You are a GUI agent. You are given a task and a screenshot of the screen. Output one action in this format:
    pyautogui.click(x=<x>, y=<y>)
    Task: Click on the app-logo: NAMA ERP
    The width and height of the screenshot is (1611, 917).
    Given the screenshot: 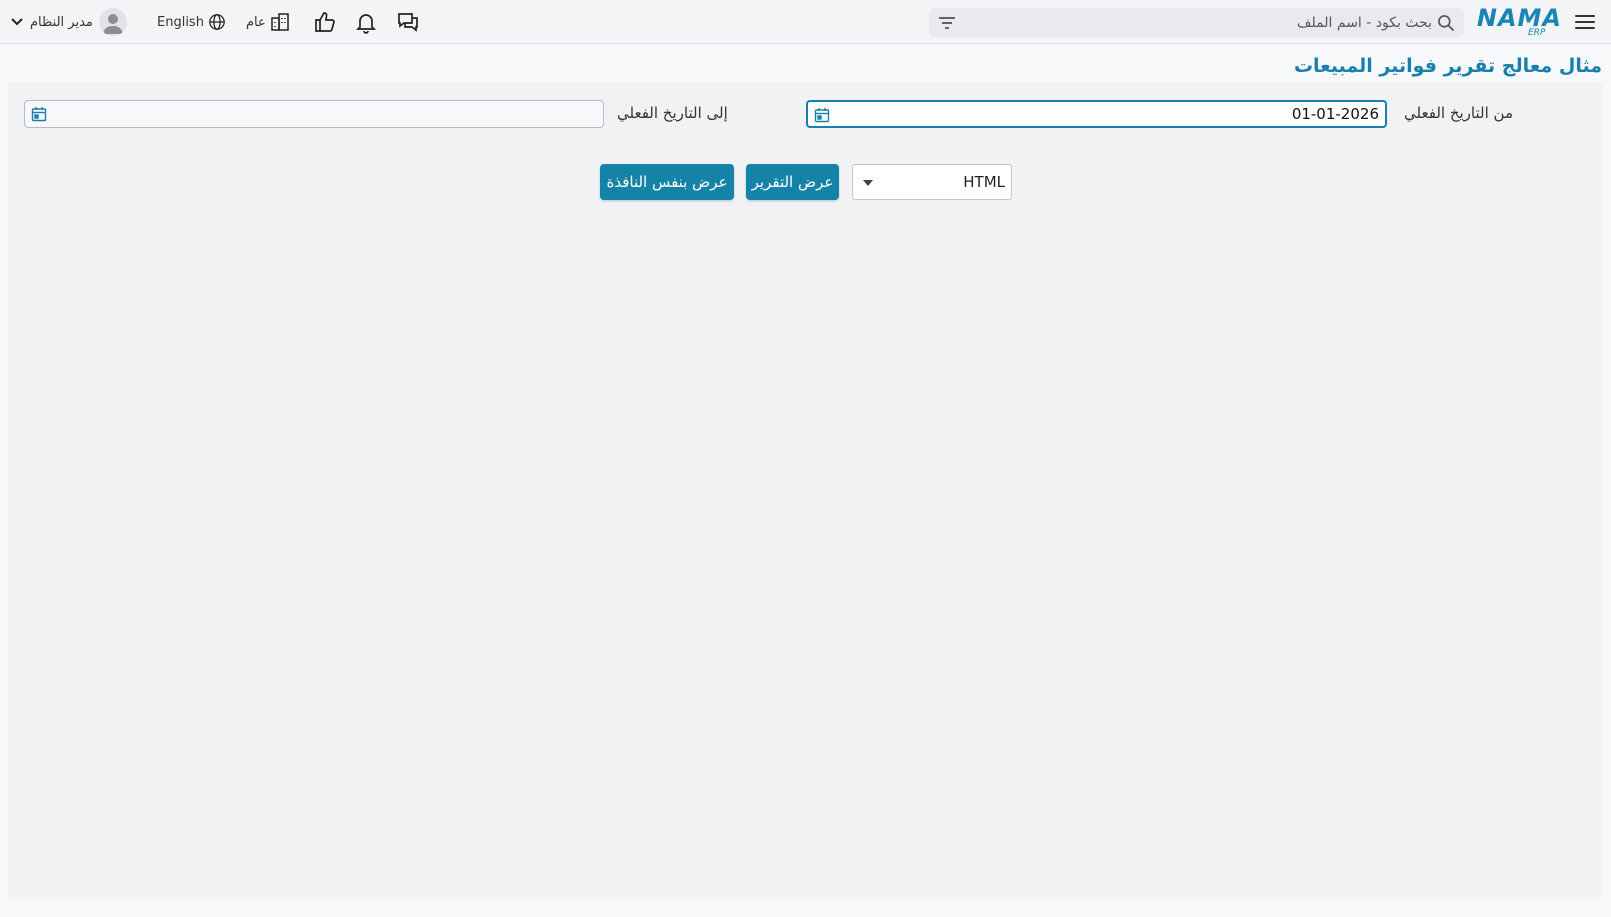 What is the action you would take?
    pyautogui.click(x=1519, y=22)
    